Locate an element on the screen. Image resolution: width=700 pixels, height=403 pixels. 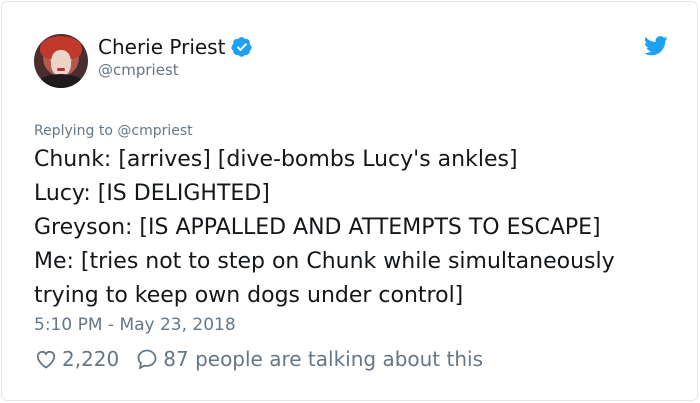
author-name-row: Cherie Priest is located at coordinates (175, 47).